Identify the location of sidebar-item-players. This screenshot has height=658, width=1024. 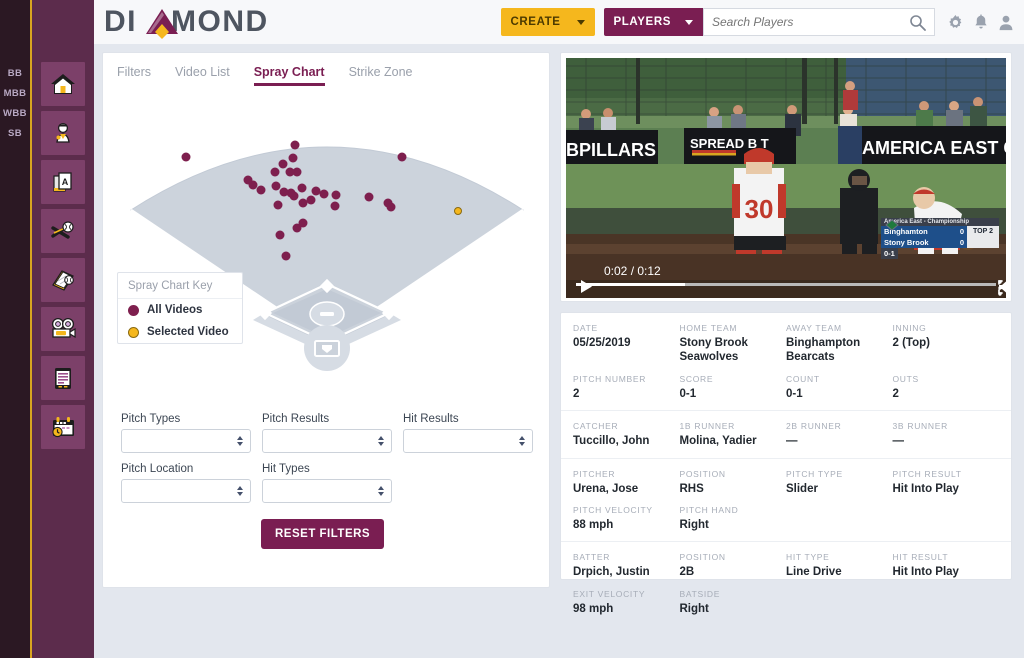
(63, 133).